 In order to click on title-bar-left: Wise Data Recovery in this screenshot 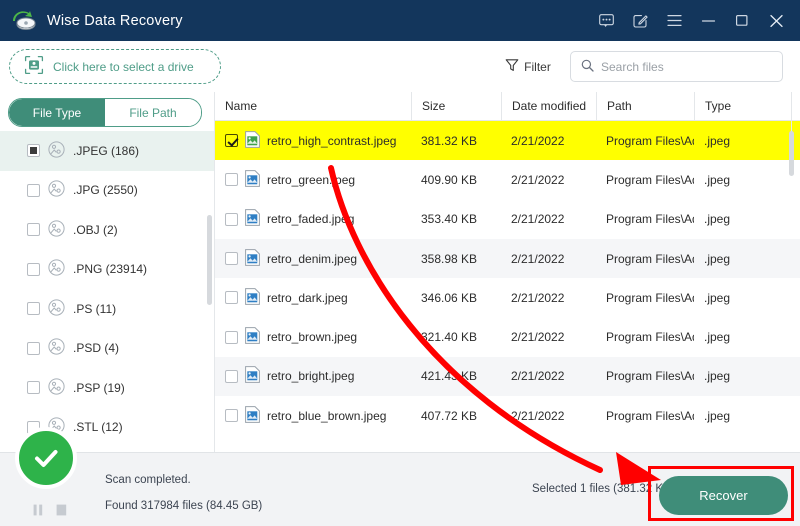, I will do `click(91, 21)`.